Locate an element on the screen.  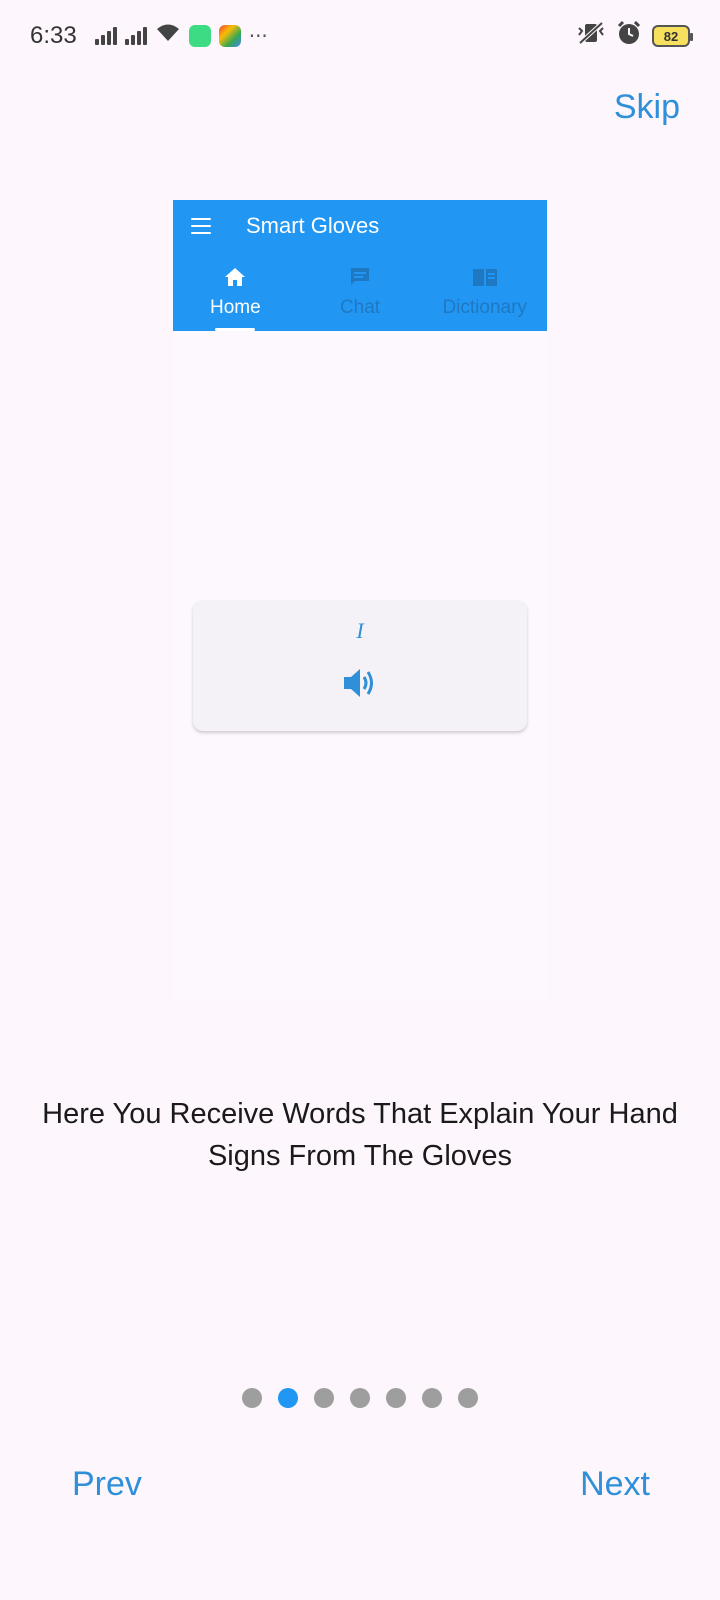
status-right: 82 is located at coordinates (634, 36).